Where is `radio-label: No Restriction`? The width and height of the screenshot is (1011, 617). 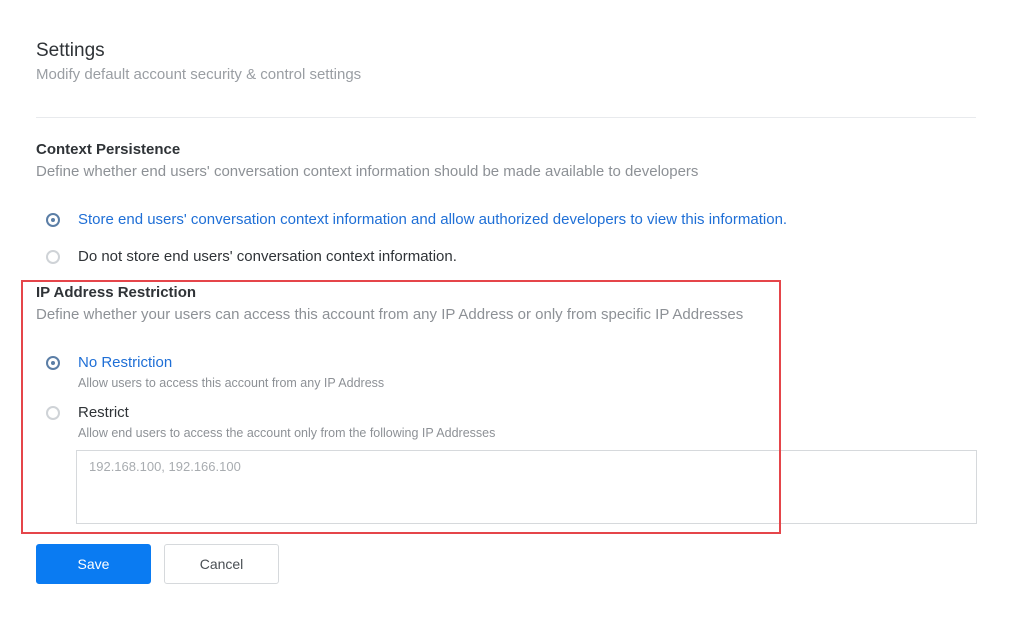 radio-label: No Restriction is located at coordinates (125, 362).